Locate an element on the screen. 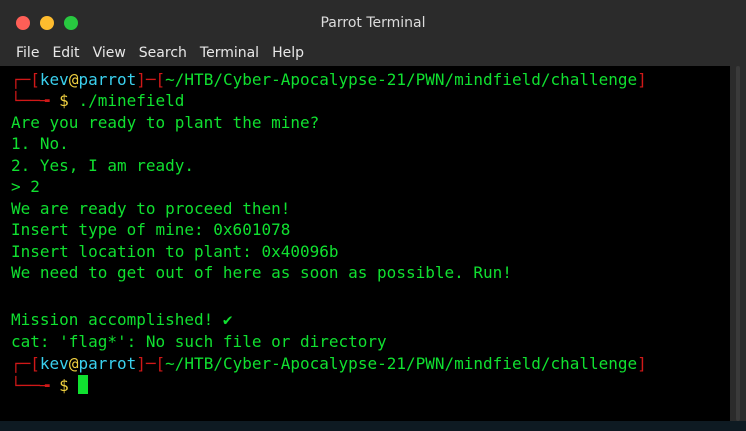  desktop-background is located at coordinates (373, 426).